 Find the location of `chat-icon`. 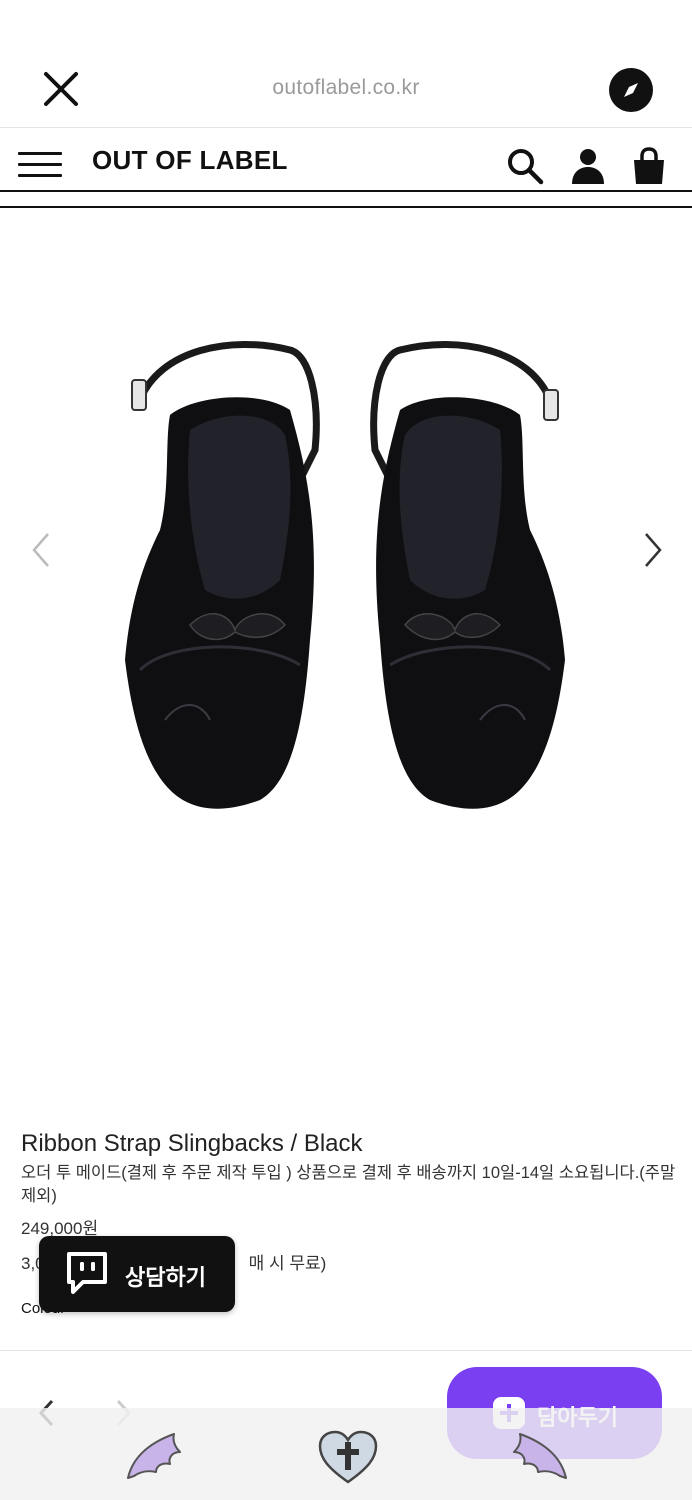

chat-icon is located at coordinates (87, 1273).